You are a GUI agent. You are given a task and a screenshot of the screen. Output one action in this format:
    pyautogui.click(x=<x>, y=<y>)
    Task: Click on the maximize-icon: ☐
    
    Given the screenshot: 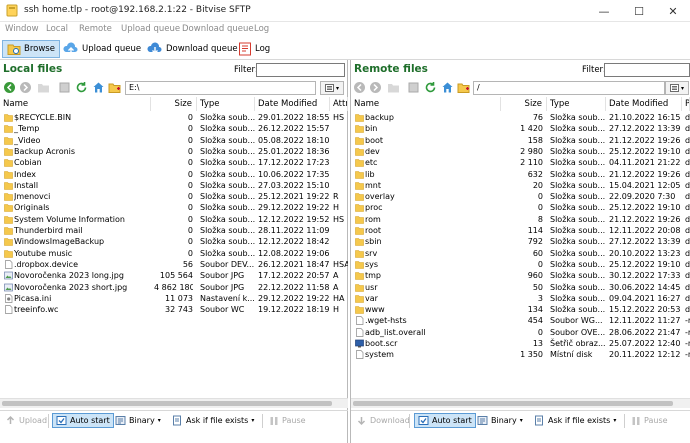 What is the action you would take?
    pyautogui.click(x=639, y=11)
    